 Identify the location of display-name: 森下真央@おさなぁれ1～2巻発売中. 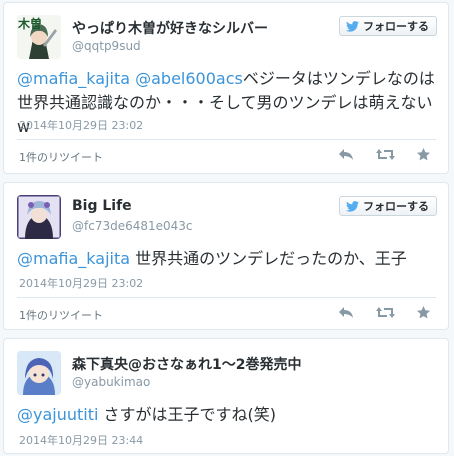
(186, 364).